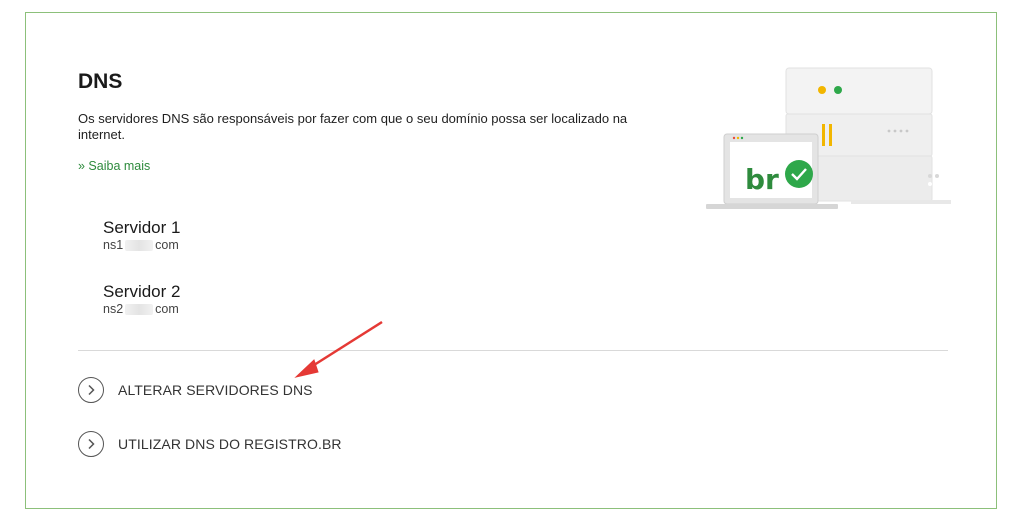 This screenshot has width=1024, height=521. What do you see at coordinates (100, 81) in the screenshot?
I see `page-title: DNS` at bounding box center [100, 81].